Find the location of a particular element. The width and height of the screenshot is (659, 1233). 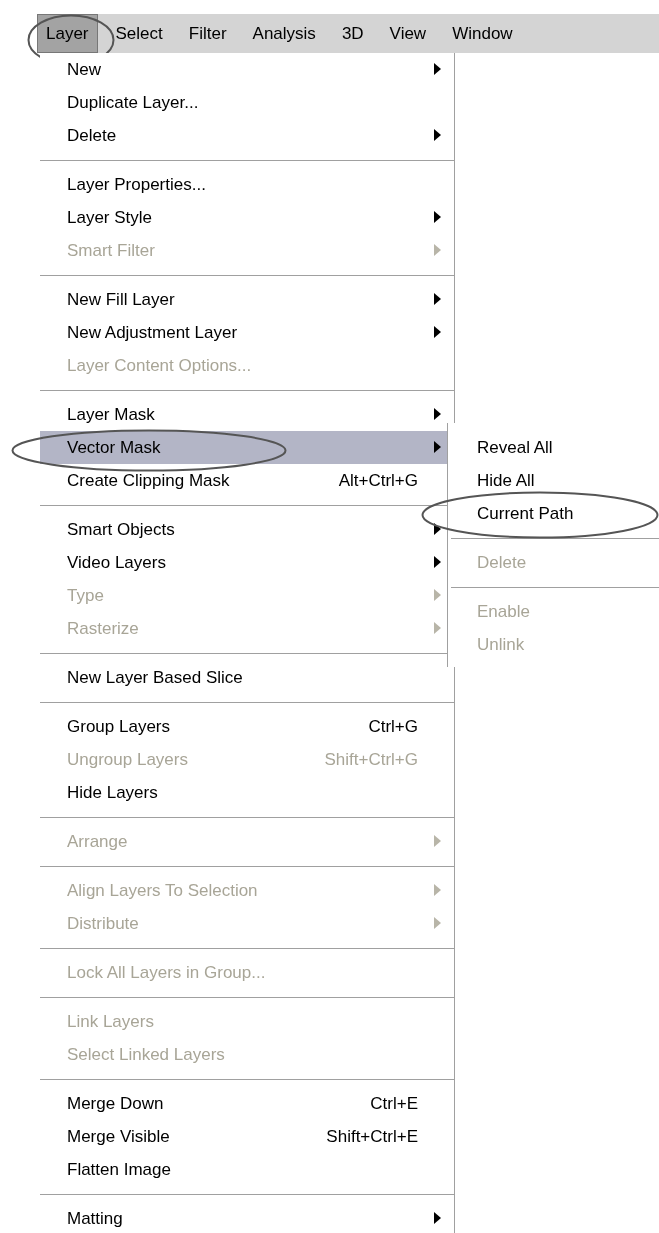

menu-bar-item: 3D is located at coordinates (352, 33).